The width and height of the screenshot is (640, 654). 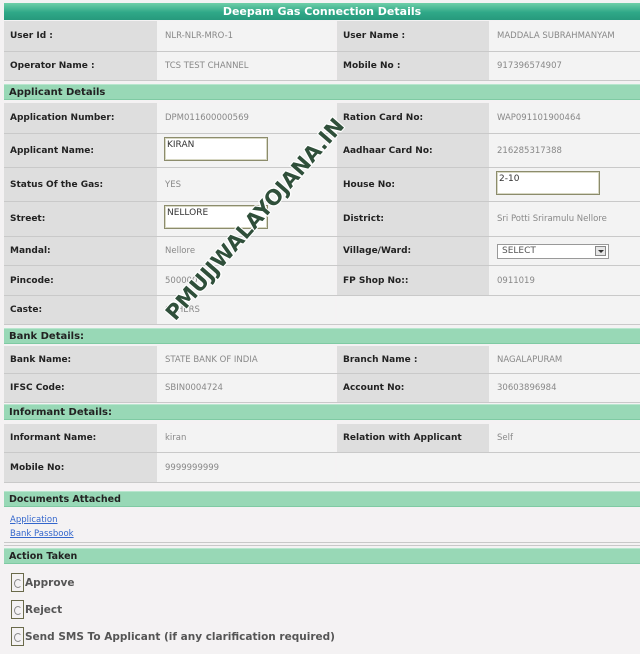 What do you see at coordinates (413, 150) in the screenshot?
I see `aadhaar-label: Aadhaar Card No:` at bounding box center [413, 150].